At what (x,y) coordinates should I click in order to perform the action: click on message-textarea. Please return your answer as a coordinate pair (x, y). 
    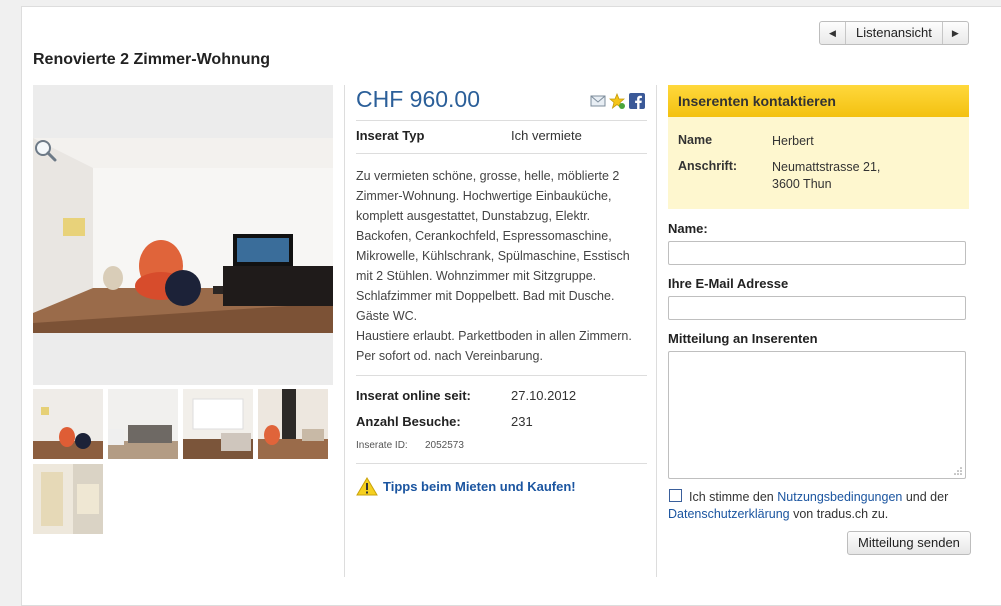
    Looking at the image, I should click on (817, 415).